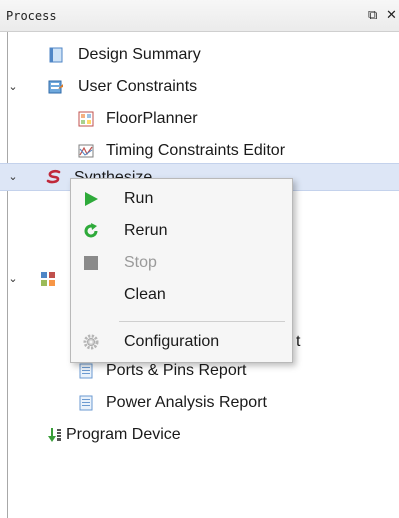 The image size is (399, 518). What do you see at coordinates (48, 279) in the screenshot?
I see `place-route-icon` at bounding box center [48, 279].